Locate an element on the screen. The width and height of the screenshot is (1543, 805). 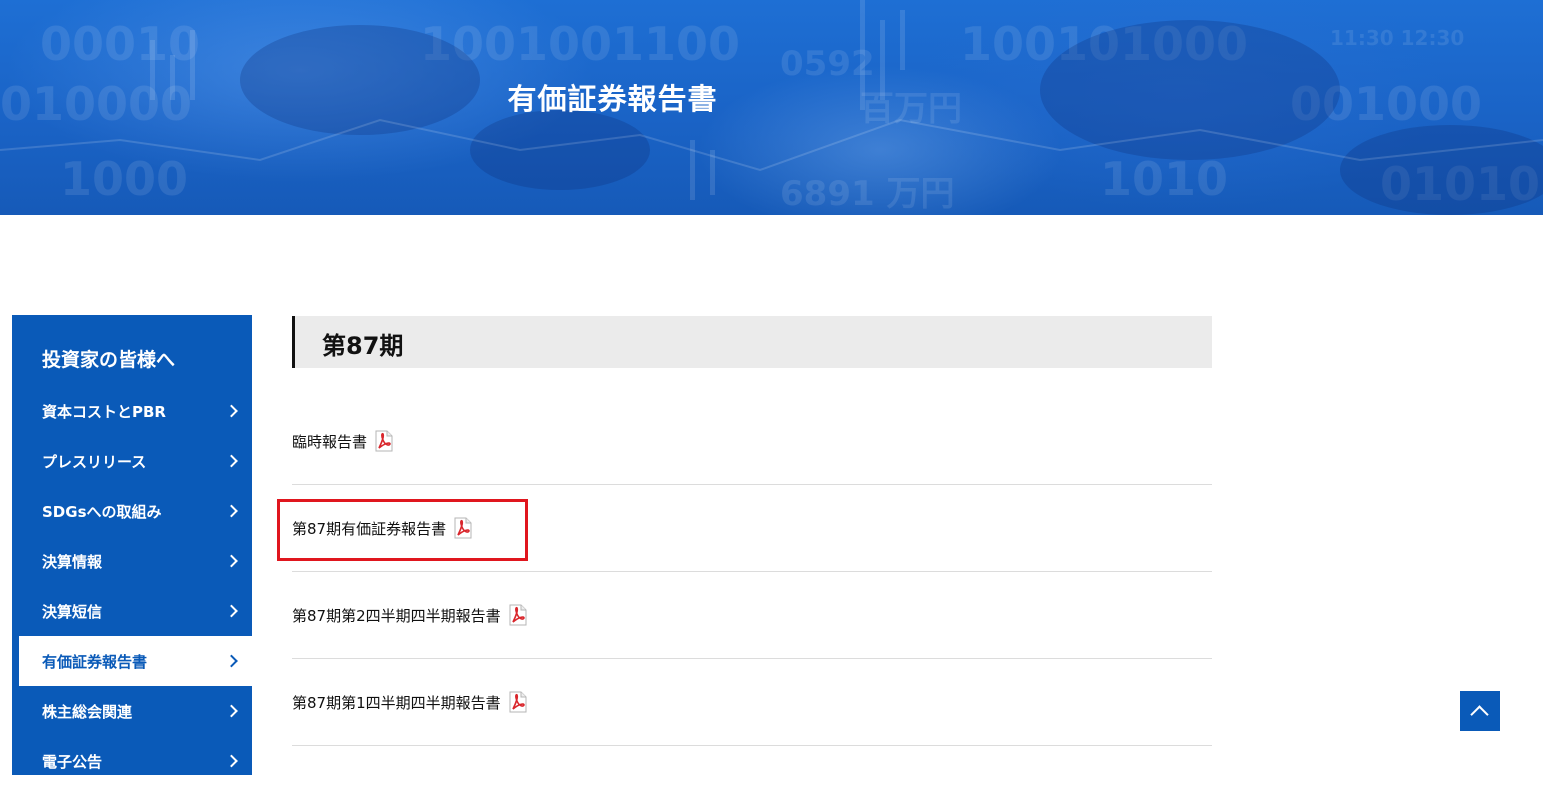
sidebar-item-label: 決算情報 is located at coordinates (72, 561).